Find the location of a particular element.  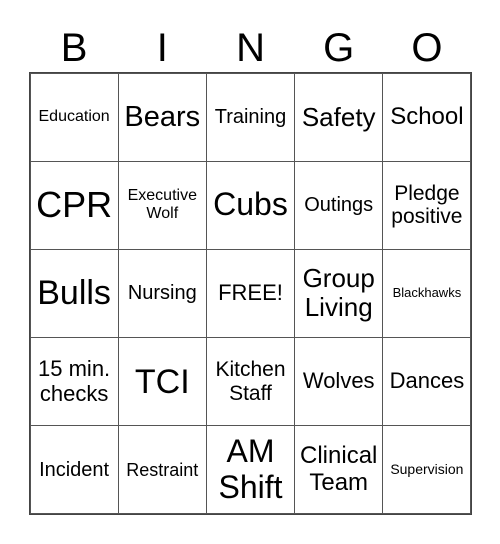

bingo-cell: 15 min. checks is located at coordinates (74, 382).